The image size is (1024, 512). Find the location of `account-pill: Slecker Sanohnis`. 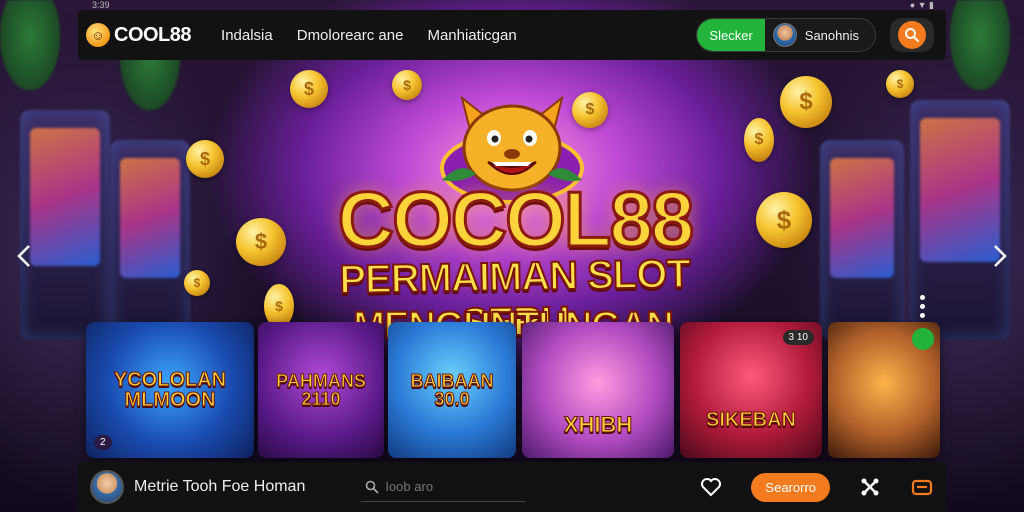

account-pill: Slecker Sanohnis is located at coordinates (786, 35).